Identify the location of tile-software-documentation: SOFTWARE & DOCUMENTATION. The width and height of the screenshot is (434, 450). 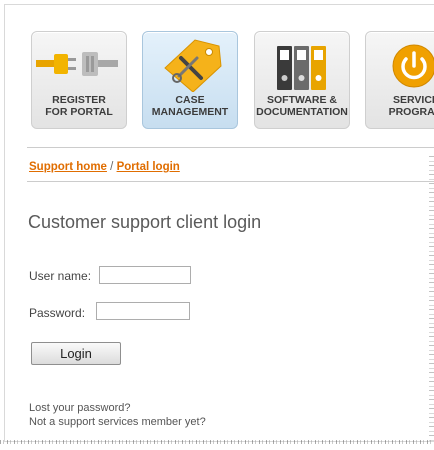
(302, 80).